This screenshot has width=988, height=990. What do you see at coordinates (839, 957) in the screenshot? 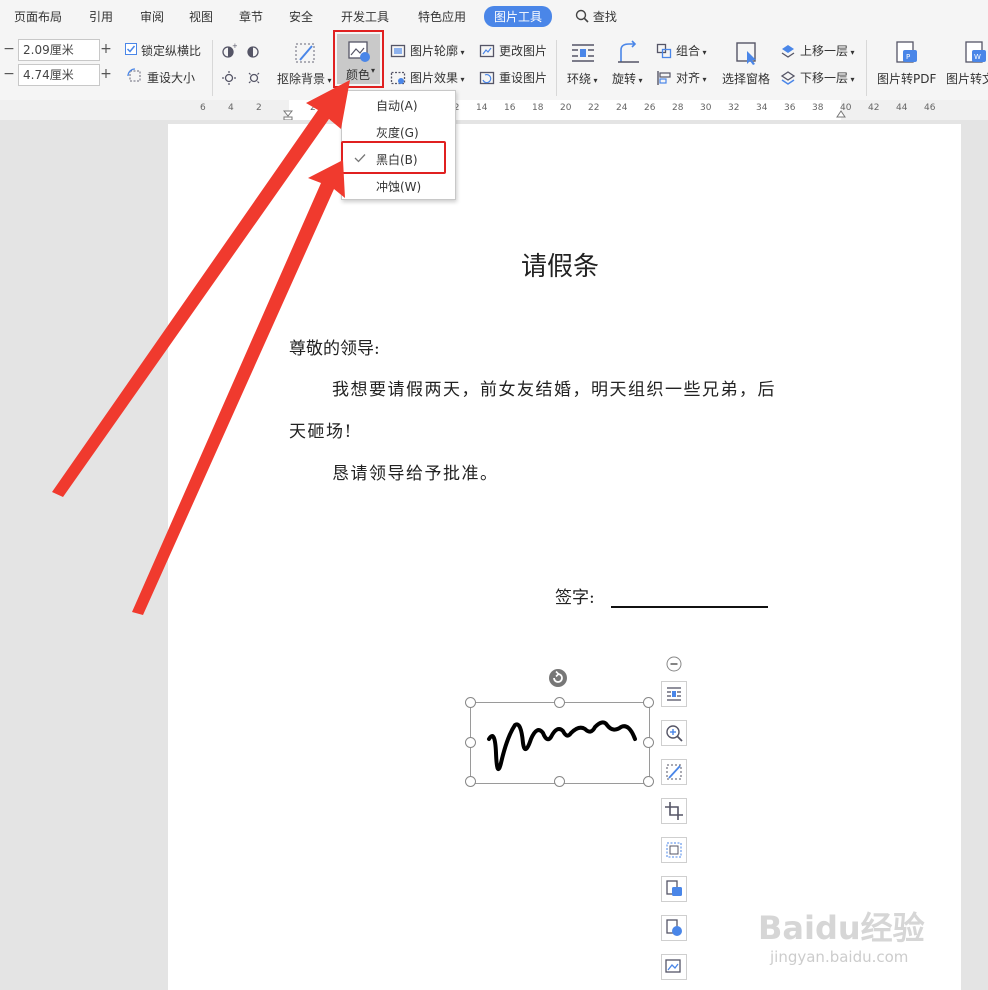
I see `watermark-url: jingyan.baidu.com` at bounding box center [839, 957].